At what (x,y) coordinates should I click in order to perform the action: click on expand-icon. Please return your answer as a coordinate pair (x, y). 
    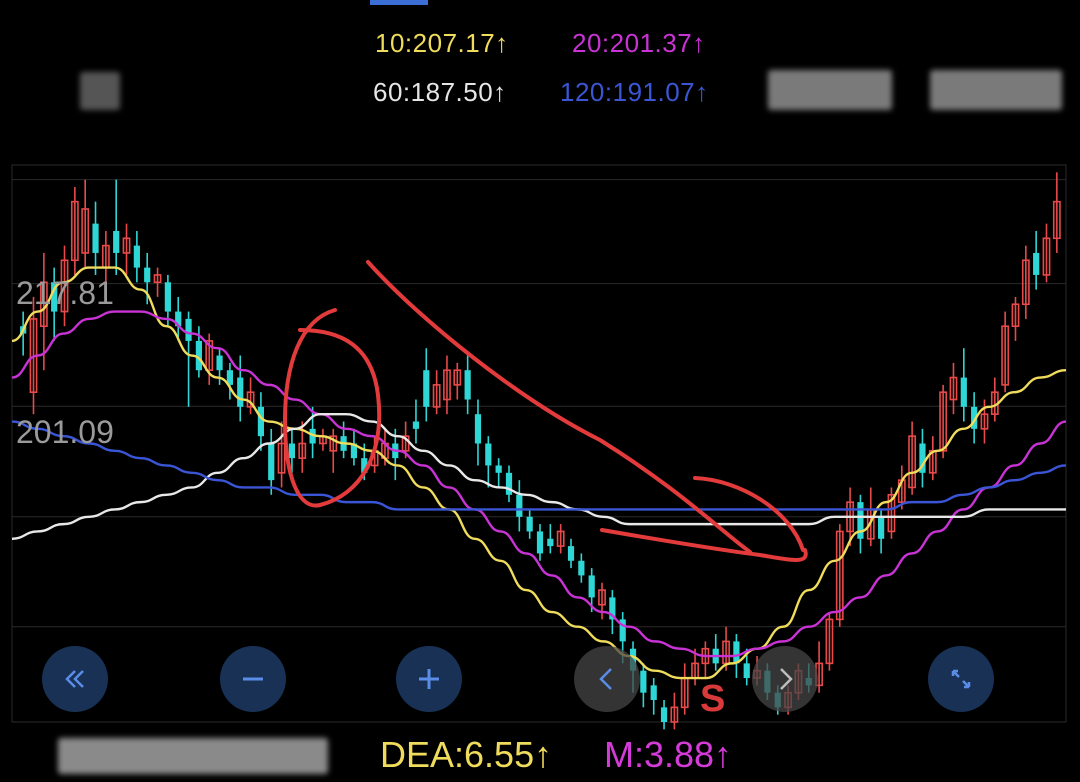
    Looking at the image, I should click on (961, 679).